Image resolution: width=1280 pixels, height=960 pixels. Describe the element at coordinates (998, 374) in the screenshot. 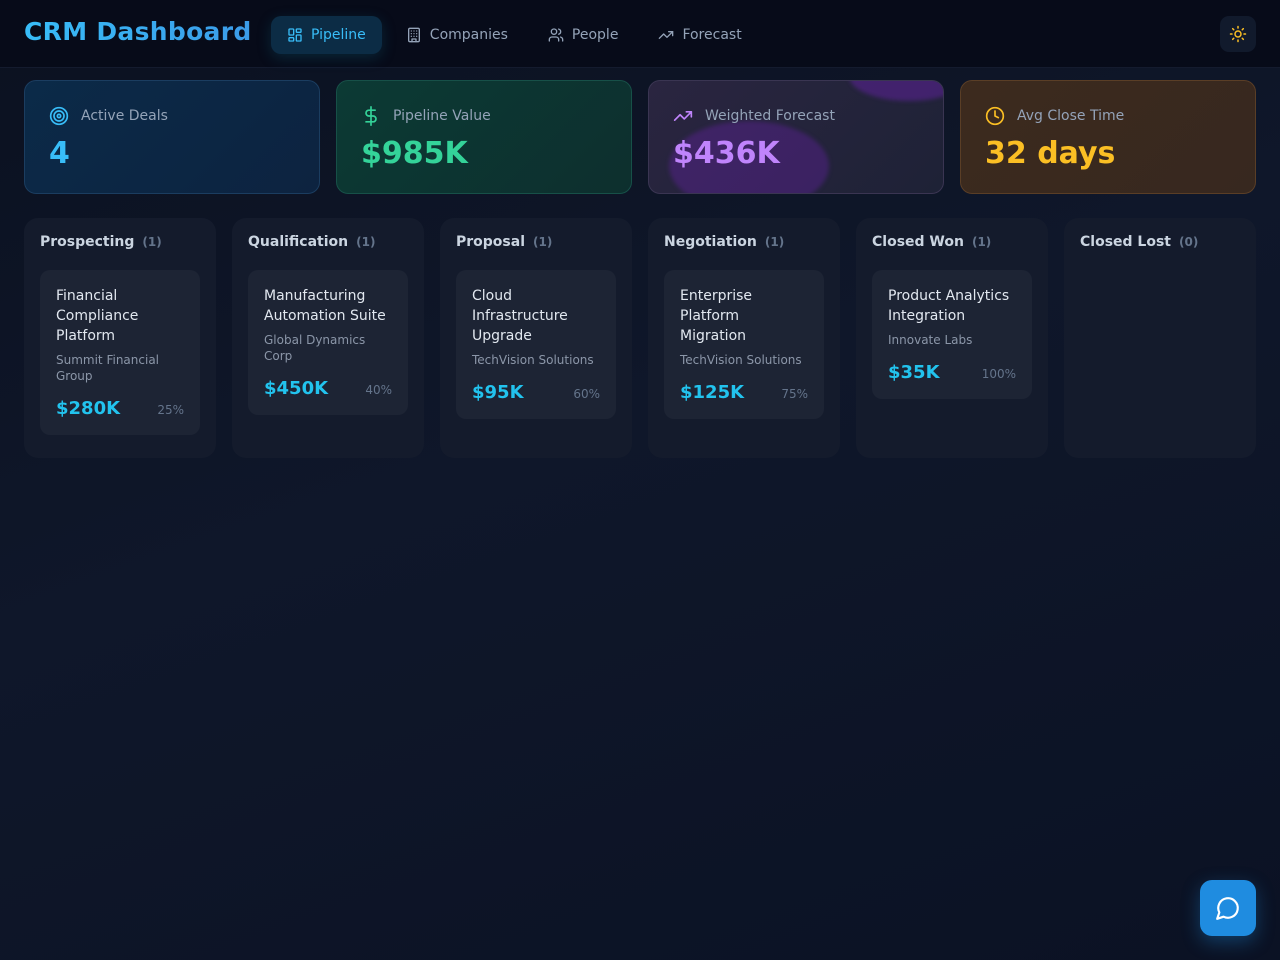

I see `deal-probability: 100%` at that location.